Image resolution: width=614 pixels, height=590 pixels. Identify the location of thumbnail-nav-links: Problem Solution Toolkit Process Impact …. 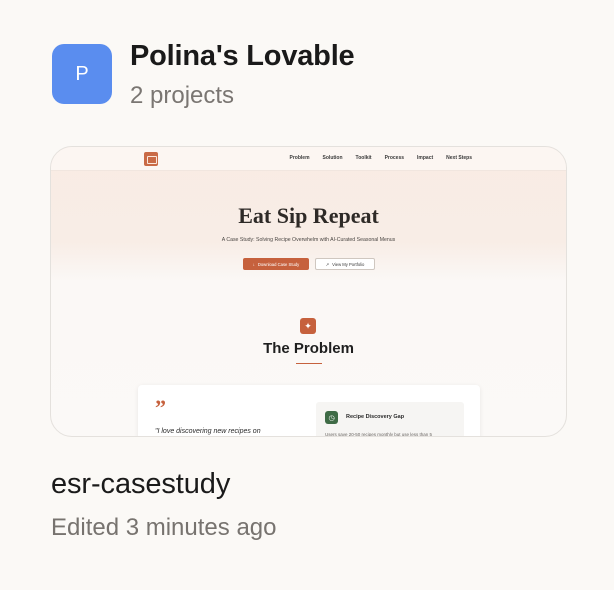
(381, 158).